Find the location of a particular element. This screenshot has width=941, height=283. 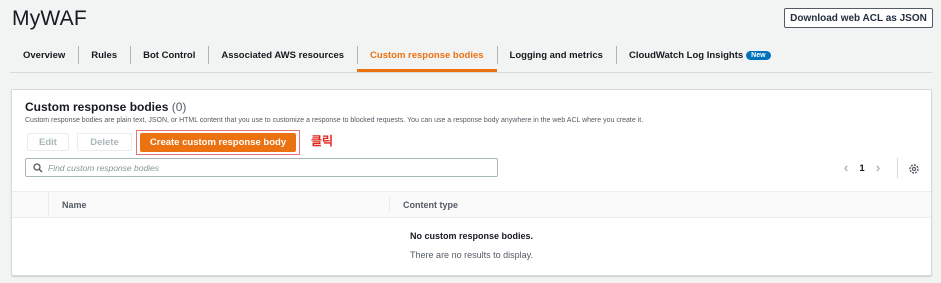

tab-label: Rules is located at coordinates (104, 55).